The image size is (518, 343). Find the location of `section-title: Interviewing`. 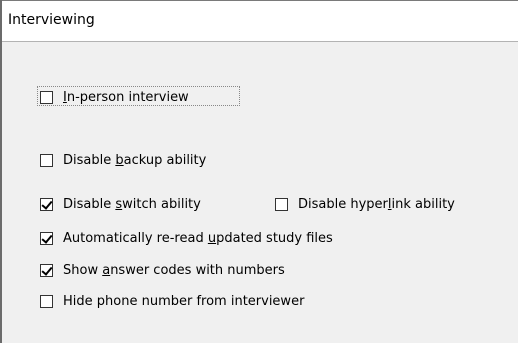

section-title: Interviewing is located at coordinates (51, 20).